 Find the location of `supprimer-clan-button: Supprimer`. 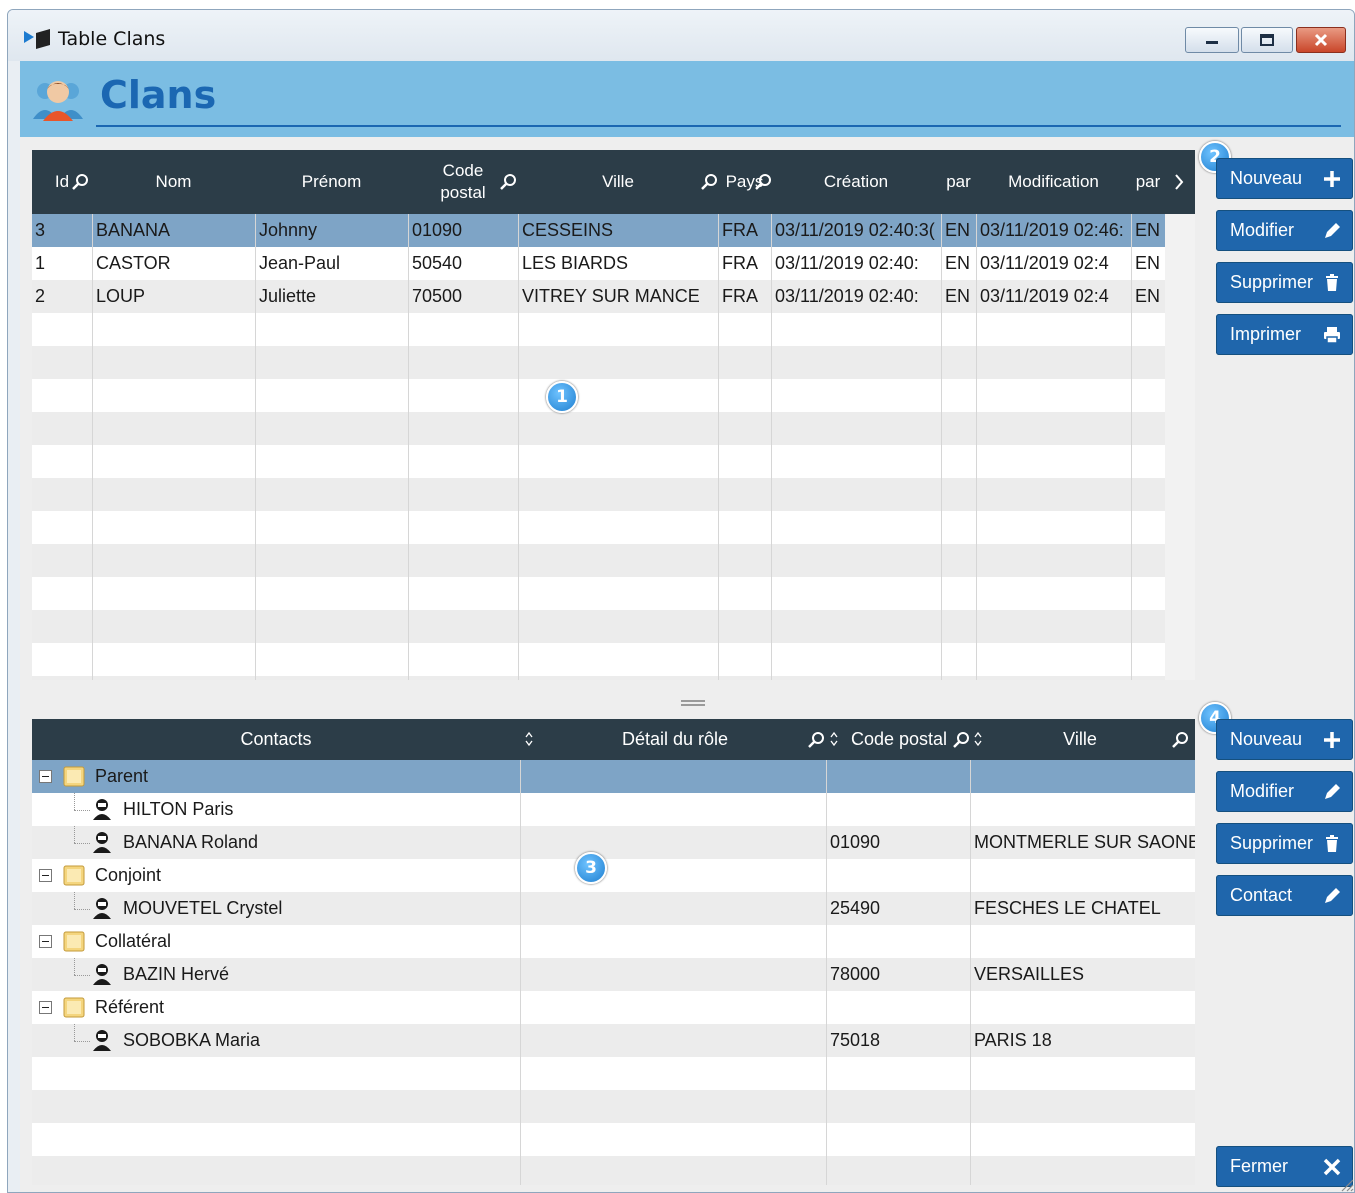

supprimer-clan-button: Supprimer is located at coordinates (1284, 282).